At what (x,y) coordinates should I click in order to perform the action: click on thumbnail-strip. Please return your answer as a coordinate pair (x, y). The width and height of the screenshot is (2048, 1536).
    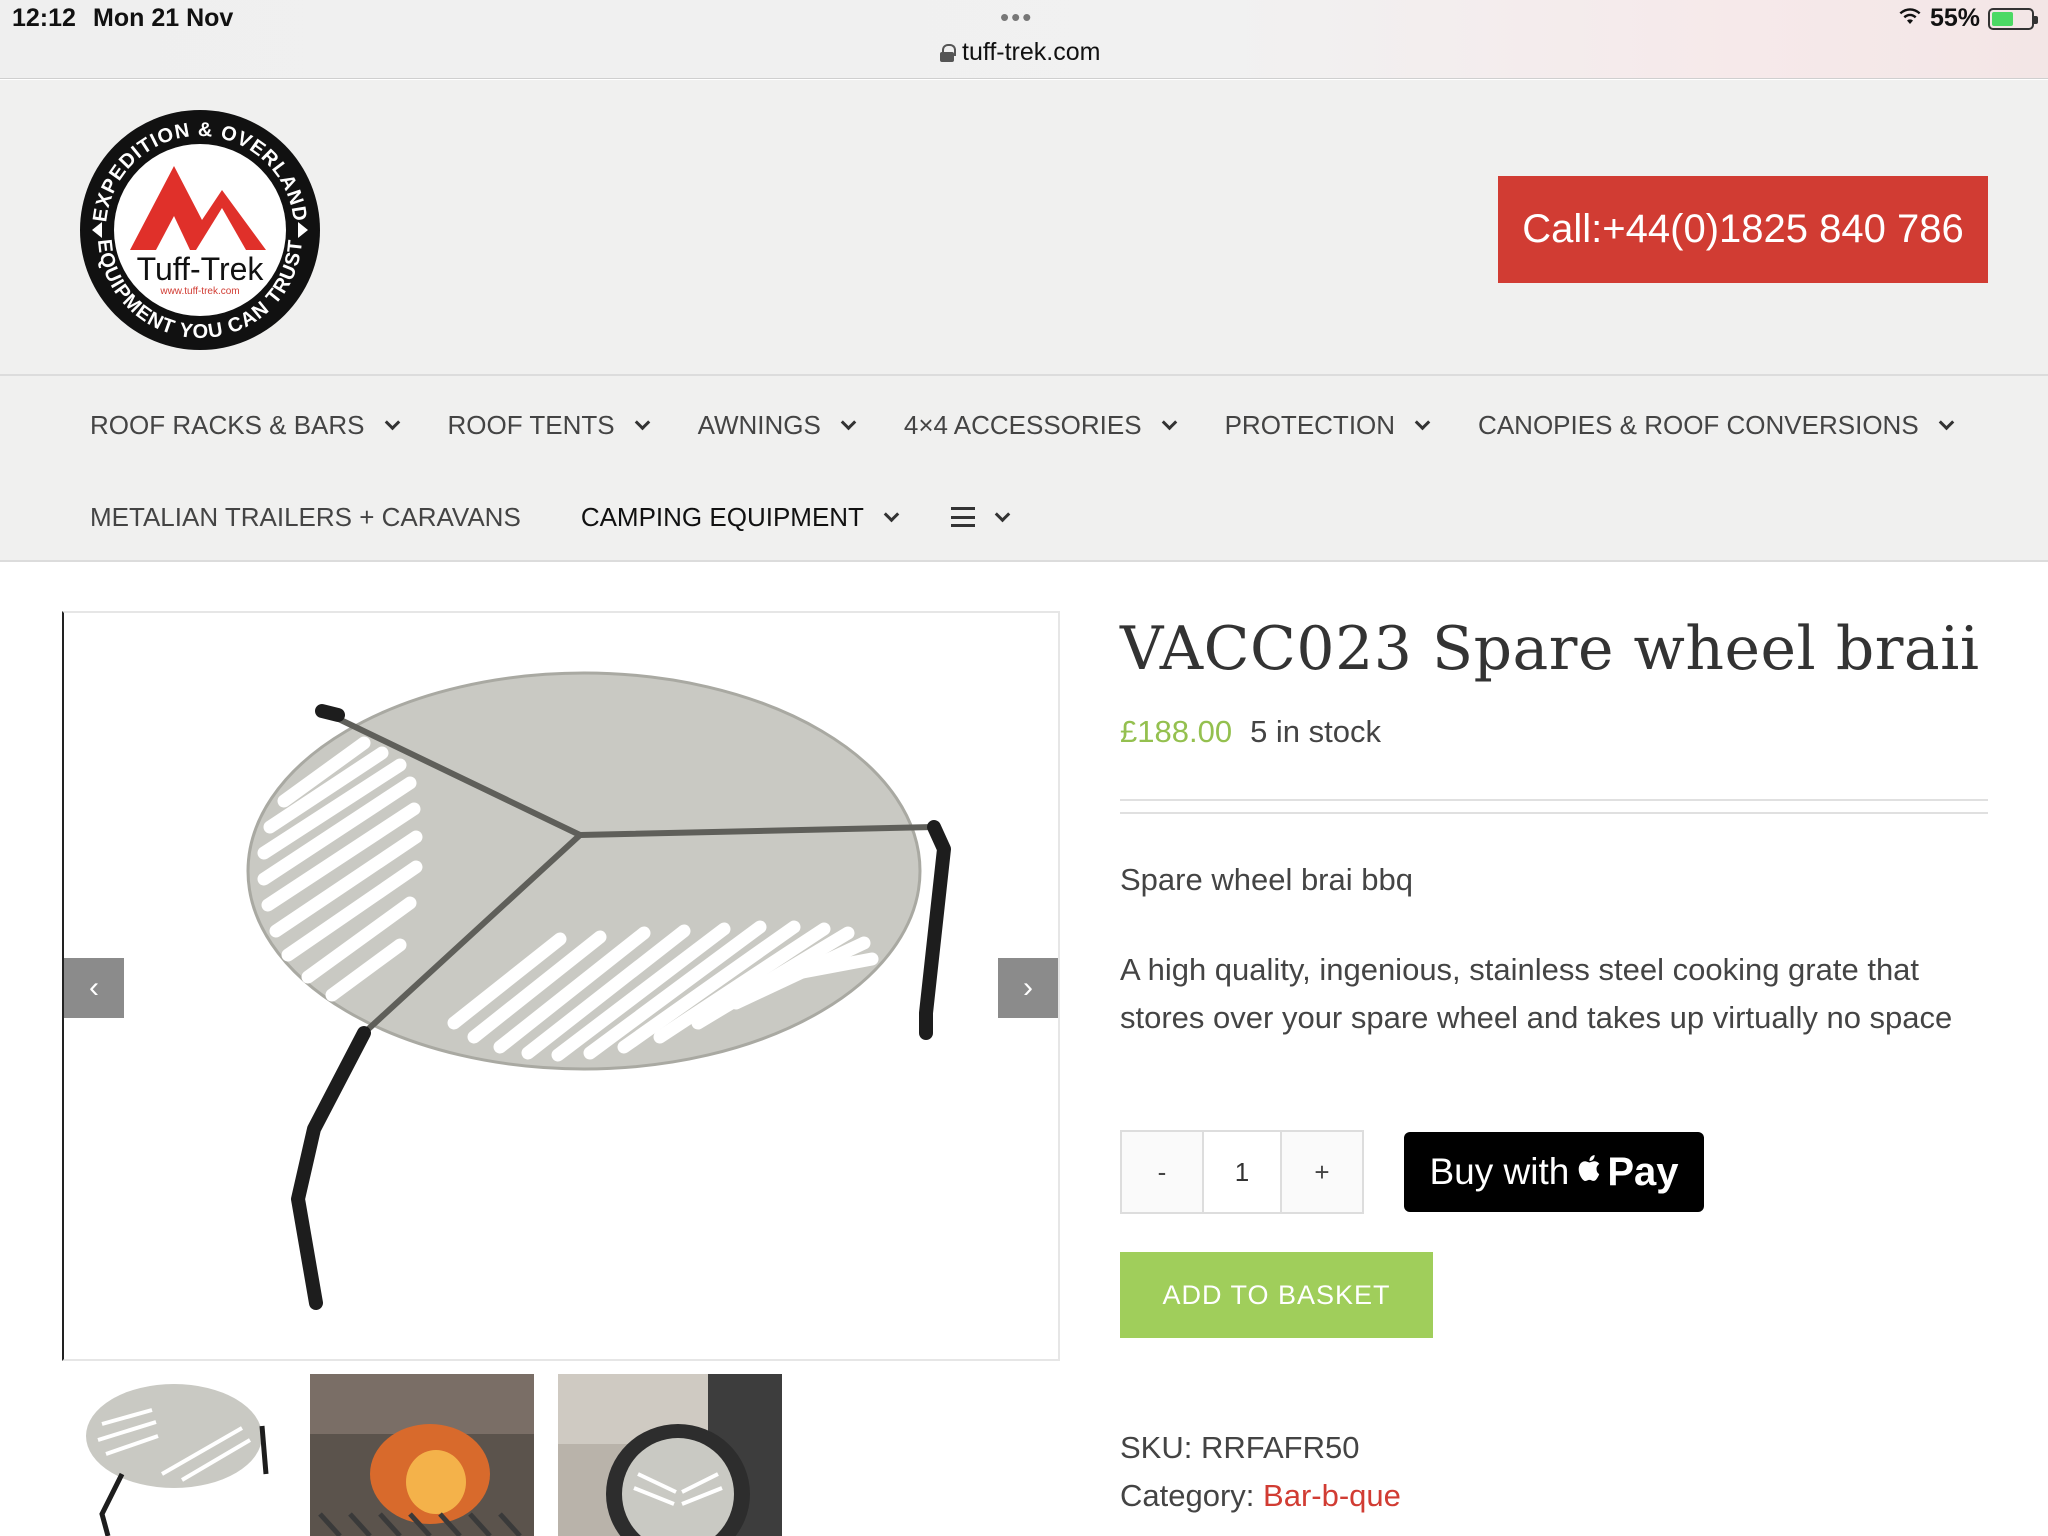
    Looking at the image, I should click on (422, 1455).